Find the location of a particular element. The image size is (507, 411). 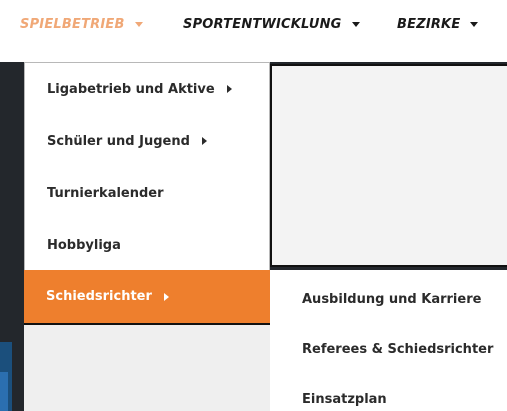

nav-spielbetrieb-label: SPIELBETRIEB is located at coordinates (72, 24).